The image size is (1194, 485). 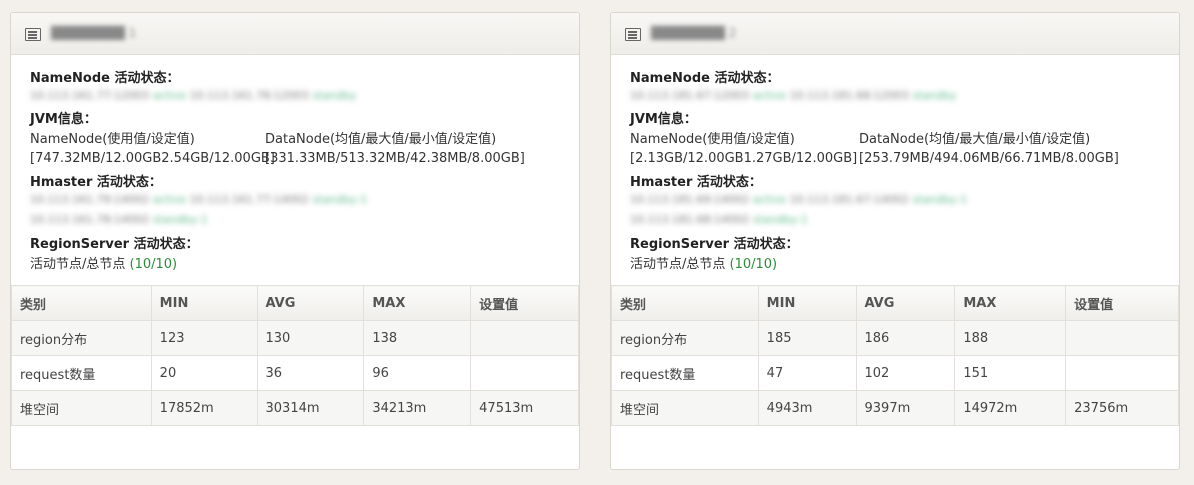 What do you see at coordinates (417, 408) in the screenshot?
I see `table-cell: 34213m` at bounding box center [417, 408].